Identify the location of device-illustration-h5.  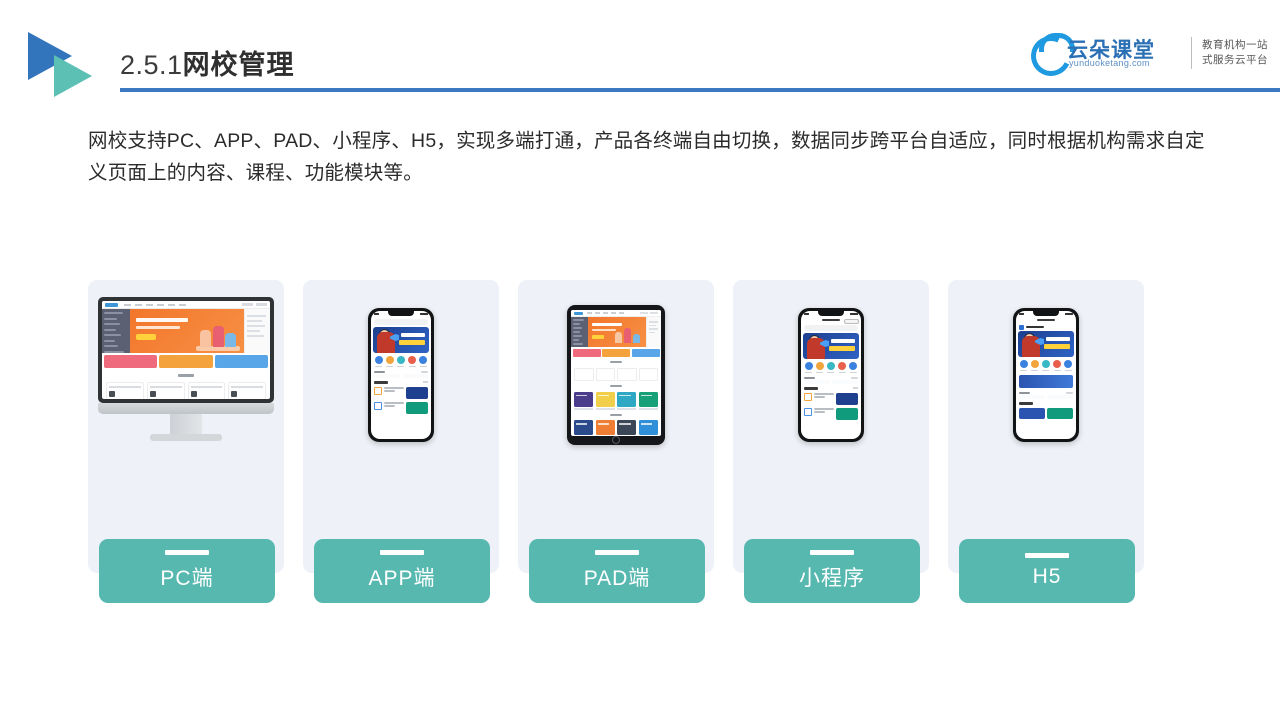
(1046, 375).